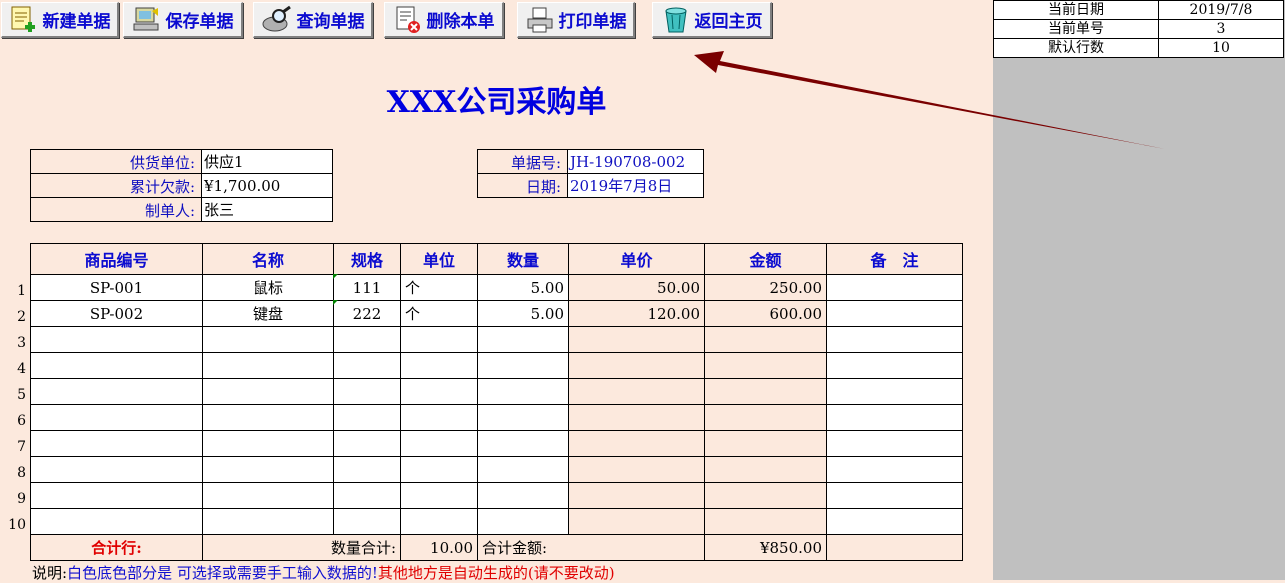 Image resolution: width=1285 pixels, height=583 pixels. What do you see at coordinates (116, 259) in the screenshot?
I see `column-header-0: 商品编号` at bounding box center [116, 259].